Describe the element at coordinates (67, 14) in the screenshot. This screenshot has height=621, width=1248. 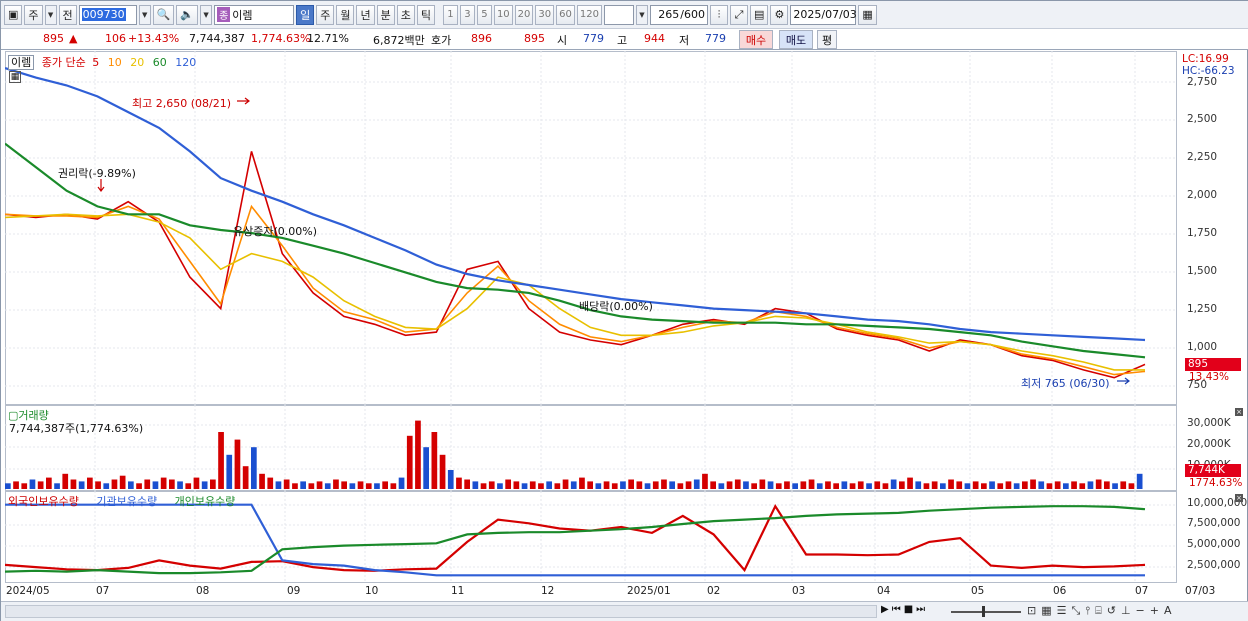
I see `prev-button: 전` at that location.